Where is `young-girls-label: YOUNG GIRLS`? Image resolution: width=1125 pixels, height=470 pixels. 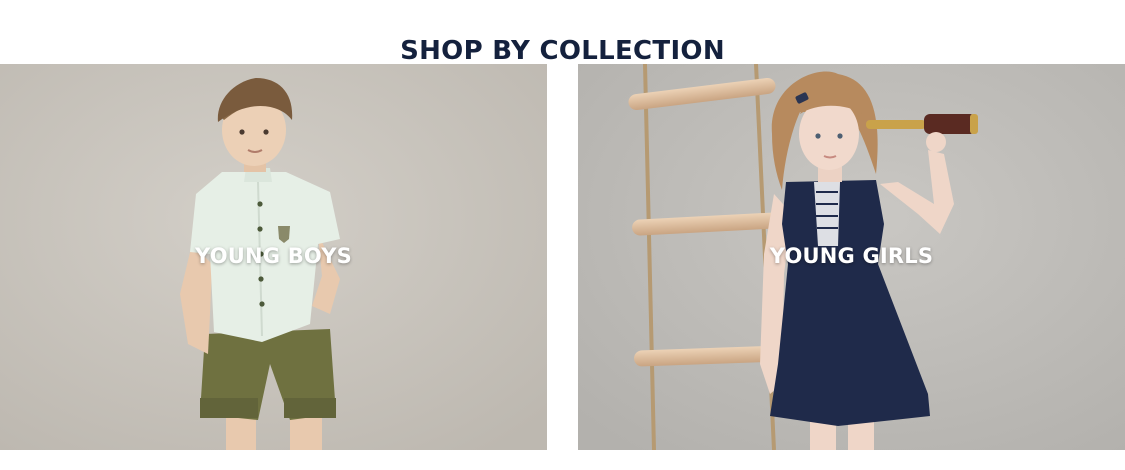 young-girls-label: YOUNG GIRLS is located at coordinates (851, 256).